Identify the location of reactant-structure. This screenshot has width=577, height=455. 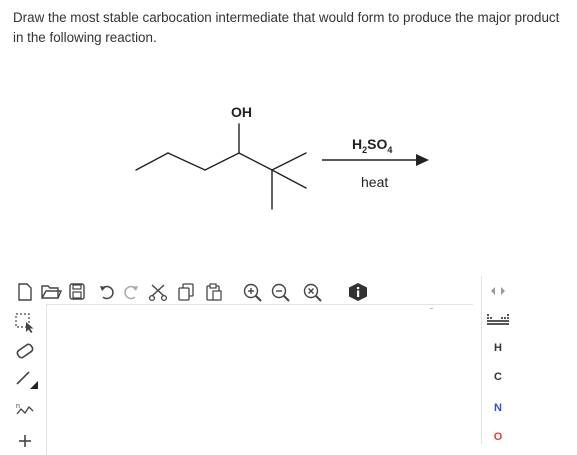
(221, 166).